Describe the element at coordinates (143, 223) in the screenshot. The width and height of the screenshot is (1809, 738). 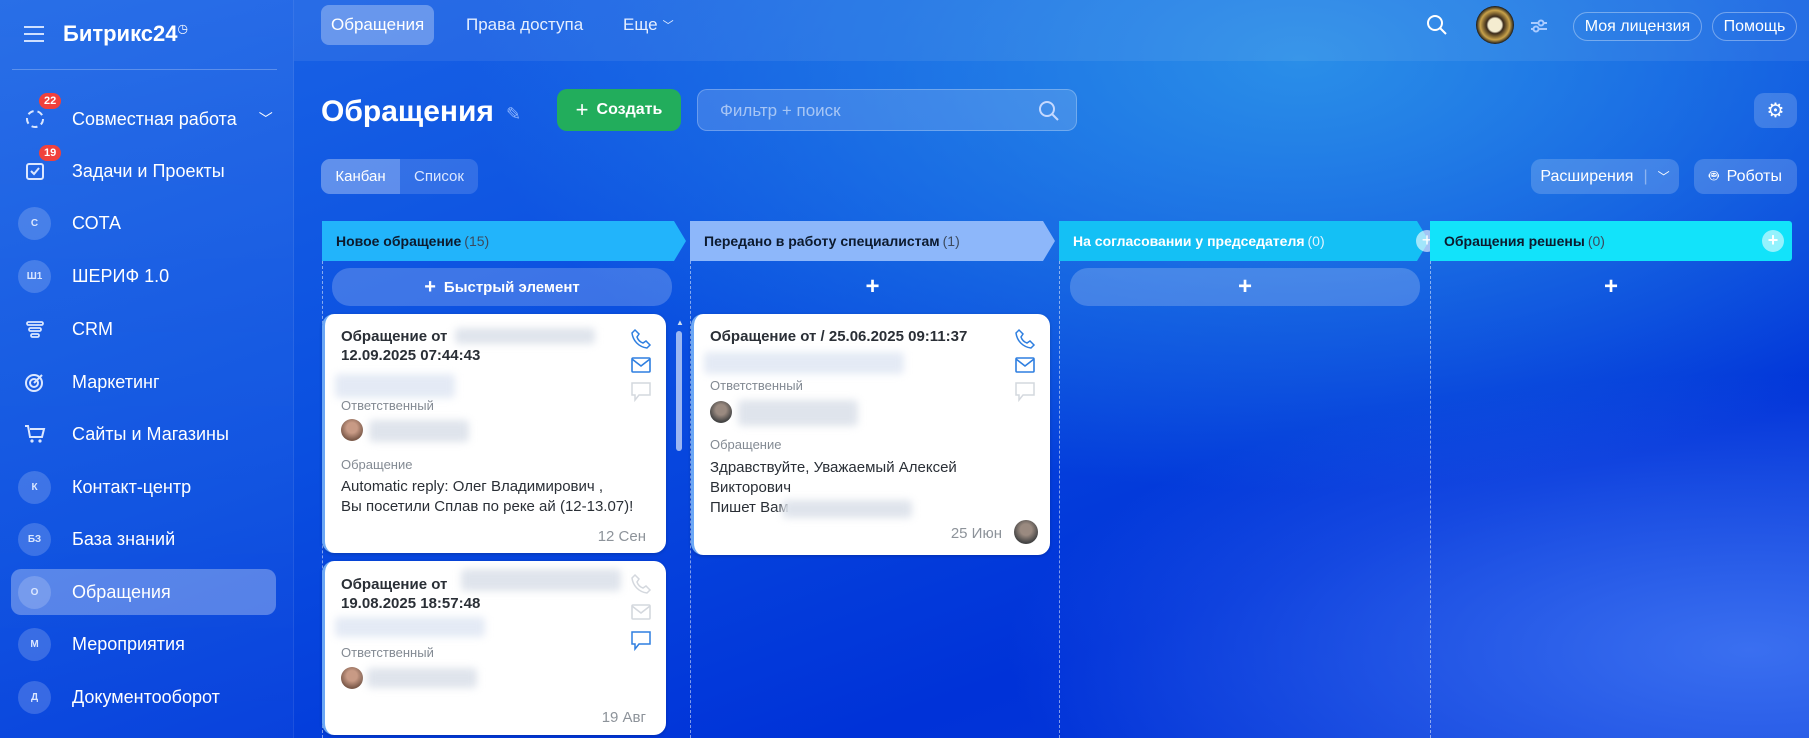
I see `sidebar-item-sota: С СОТА` at that location.